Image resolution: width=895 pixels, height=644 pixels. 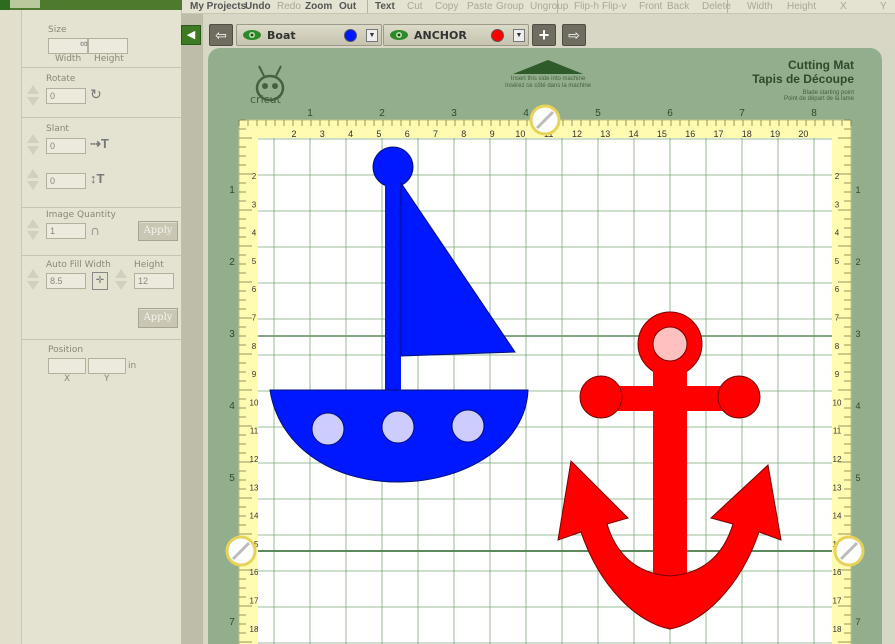 What do you see at coordinates (310, 113) in the screenshot?
I see `ruler-inch-label: 1` at bounding box center [310, 113].